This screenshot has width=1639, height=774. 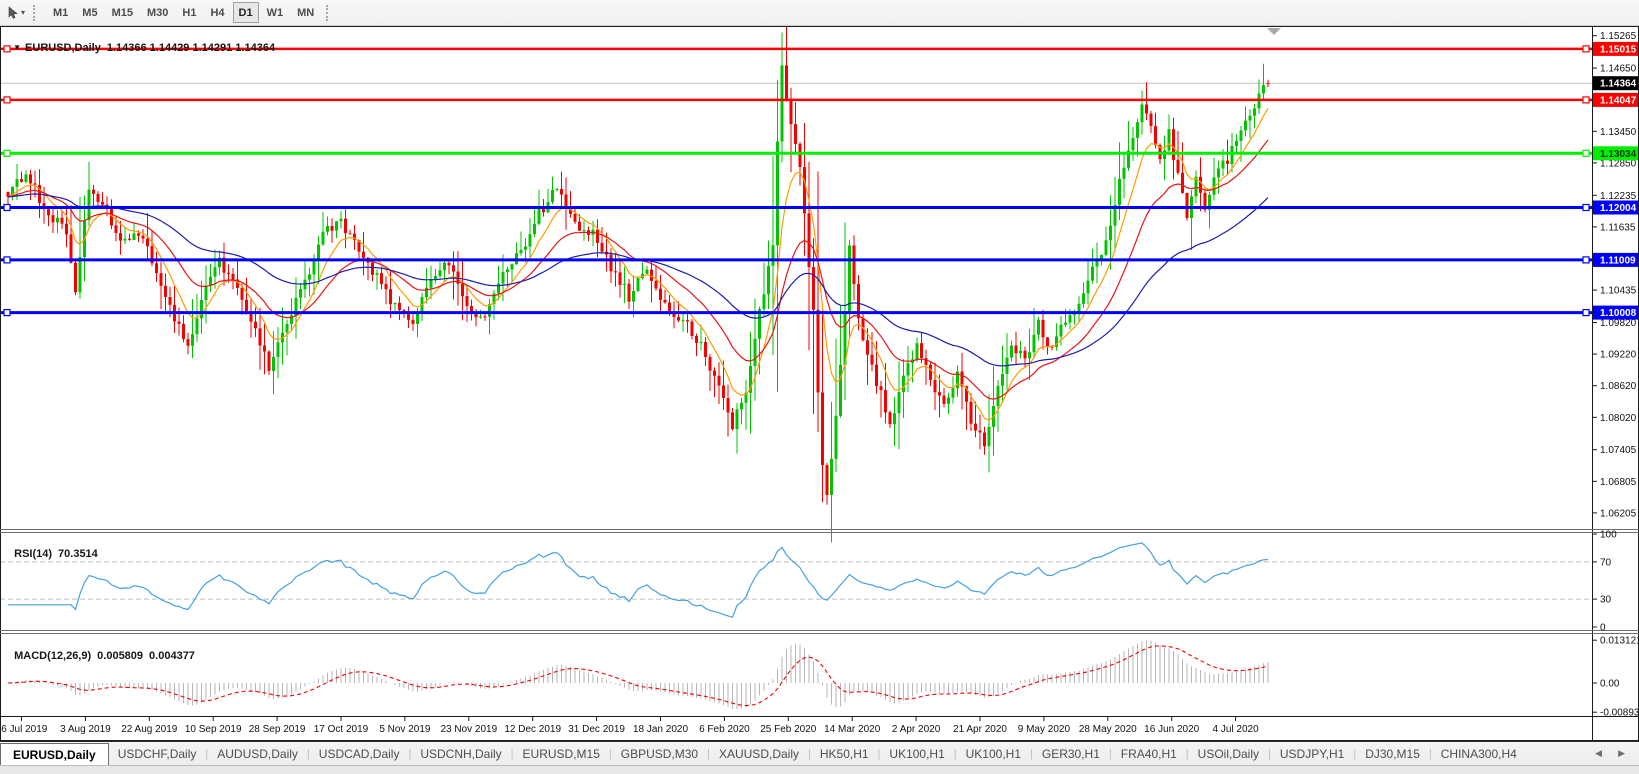 I want to click on cursor-tool-button: ▾, so click(x=14, y=12).